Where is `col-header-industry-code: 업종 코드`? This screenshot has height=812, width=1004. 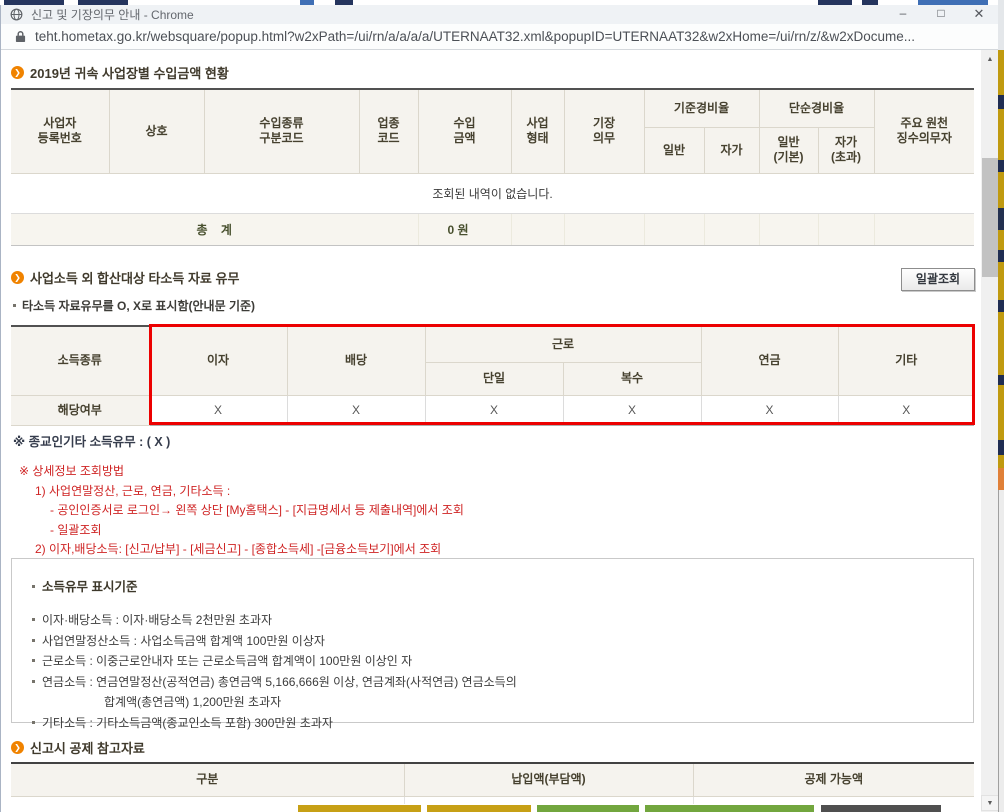 col-header-industry-code: 업종 코드 is located at coordinates (388, 131).